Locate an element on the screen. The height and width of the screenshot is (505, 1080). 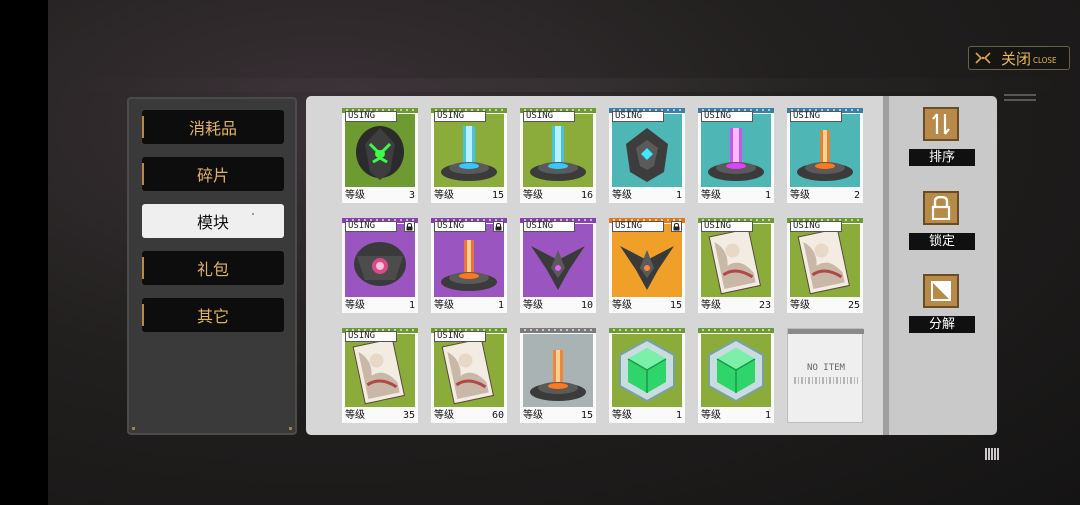
left-black-bar is located at coordinates (24, 252).